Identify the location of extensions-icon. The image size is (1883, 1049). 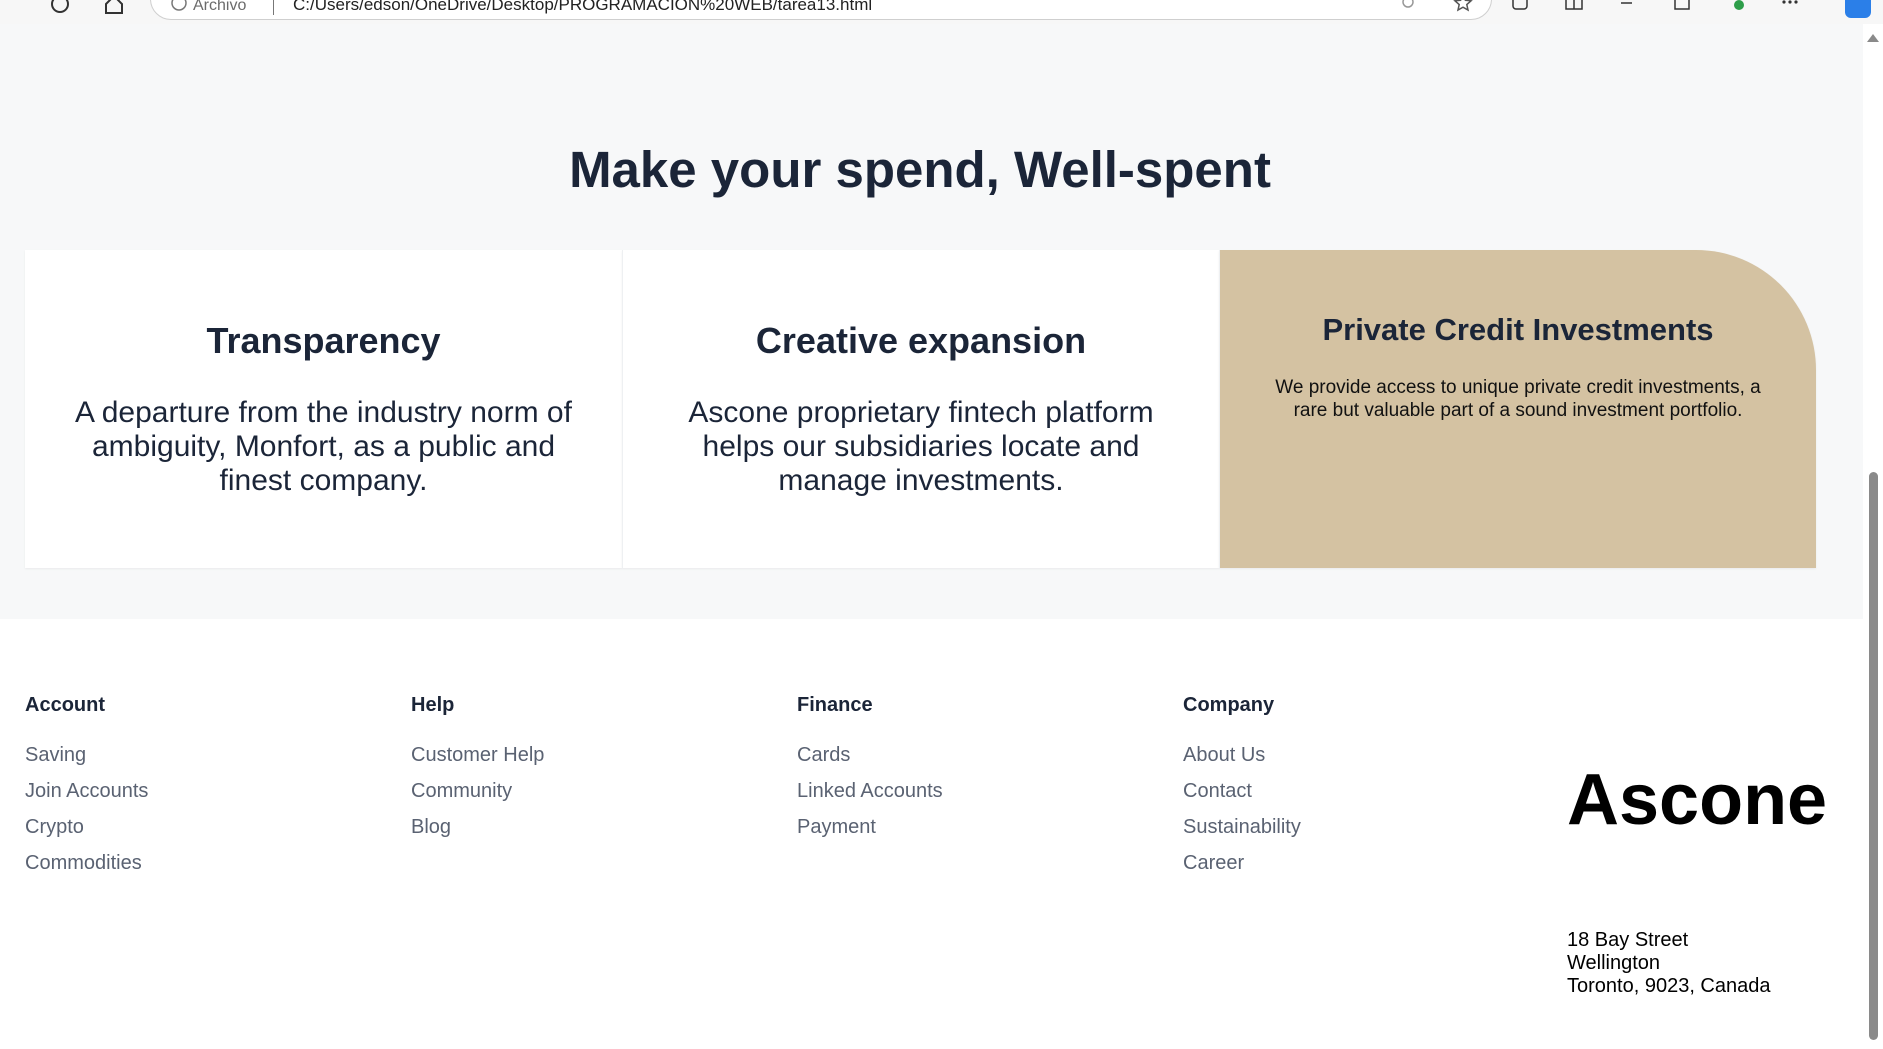
(1520, 8).